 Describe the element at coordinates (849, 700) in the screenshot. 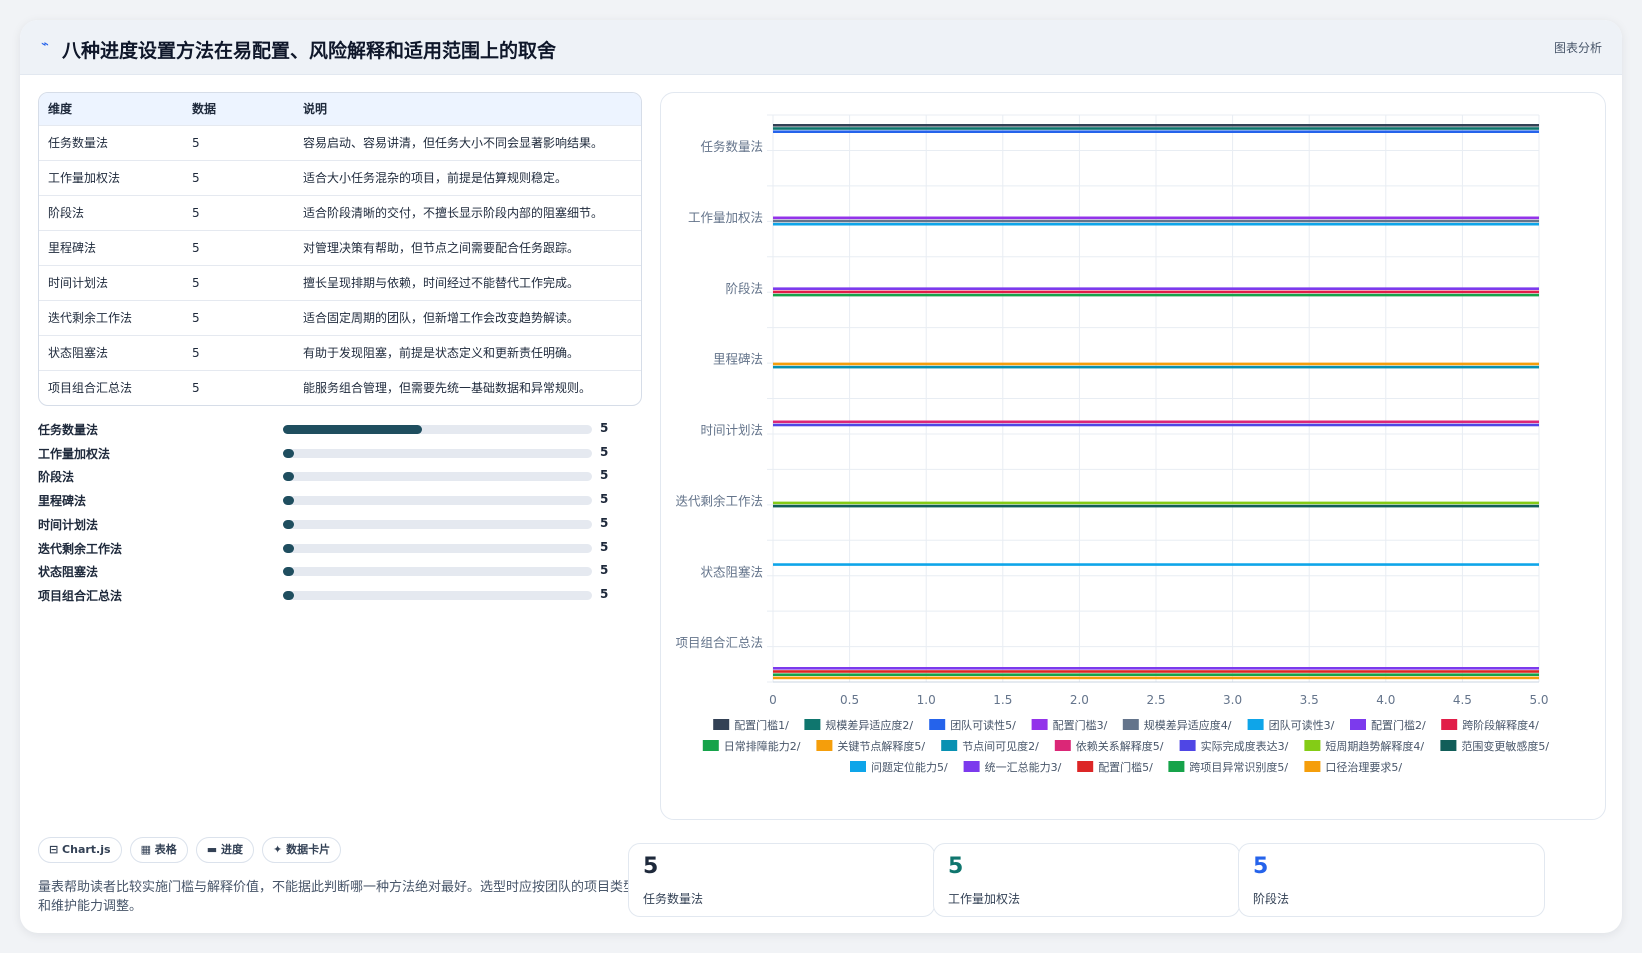

I see `x-tick-label: 0.5` at that location.